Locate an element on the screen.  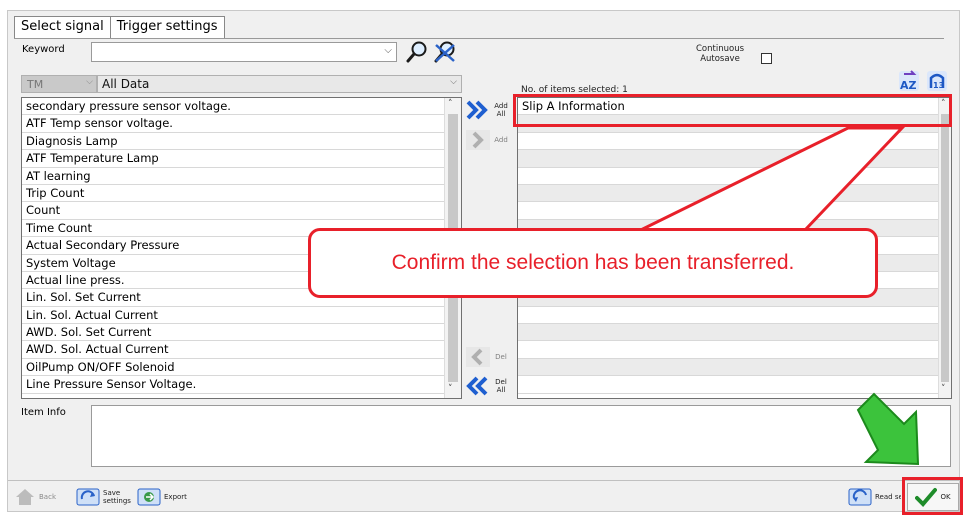
ok-button-highlight is located at coordinates (932, 496).